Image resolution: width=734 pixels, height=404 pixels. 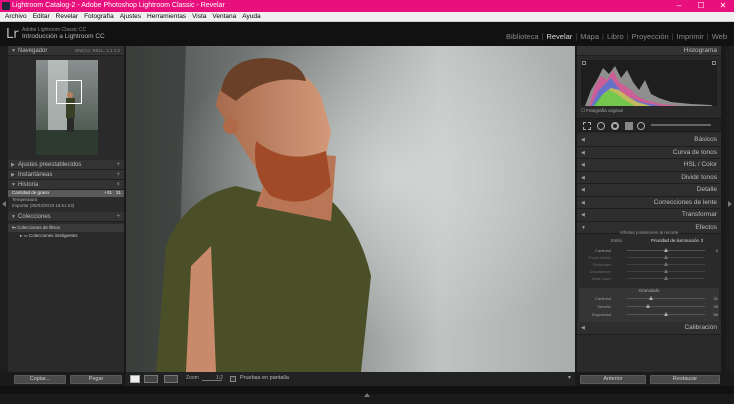 I want to click on right-panel-edge, so click(x=730, y=209).